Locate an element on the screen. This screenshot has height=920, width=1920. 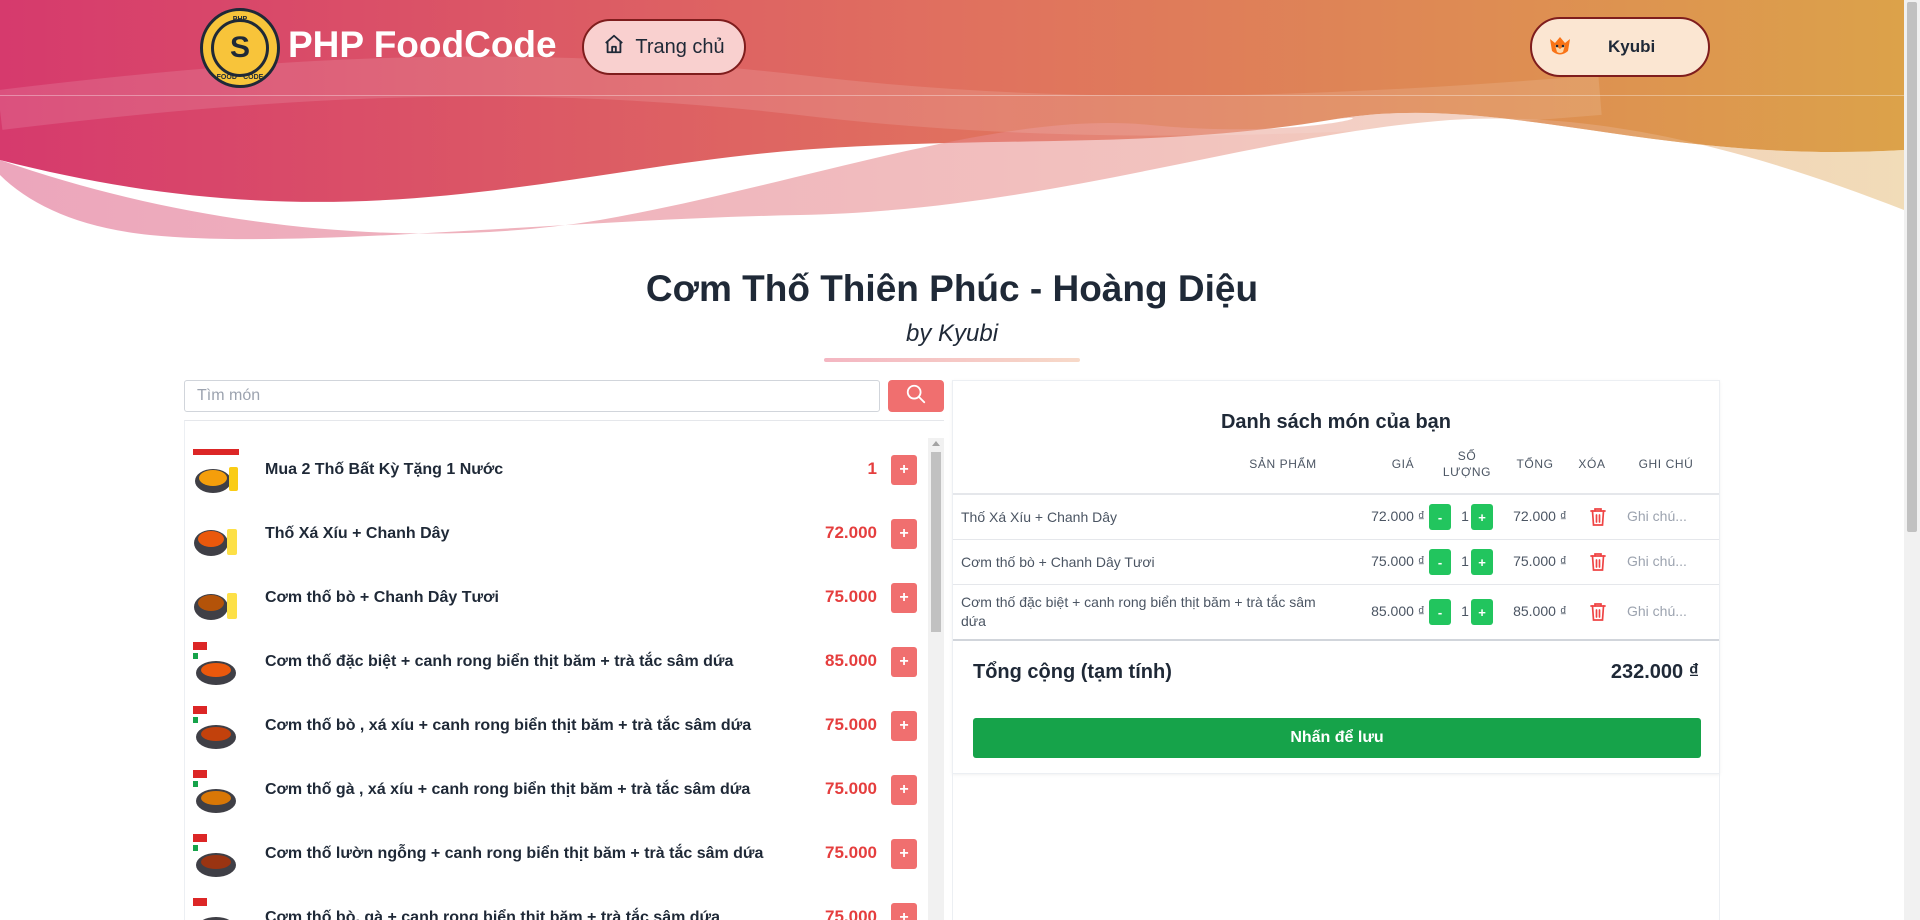
search-button is located at coordinates (916, 396).